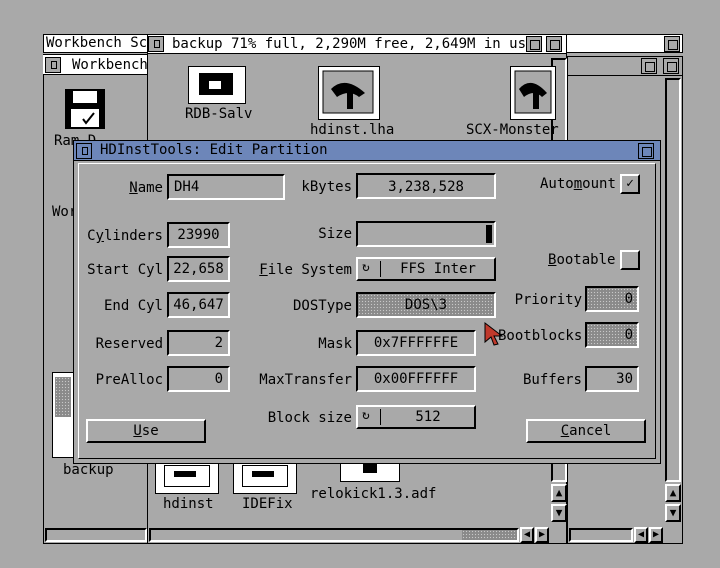 This screenshot has width=720, height=568. Describe the element at coordinates (554, 44) in the screenshot. I see `backup-depth-gadget` at that location.